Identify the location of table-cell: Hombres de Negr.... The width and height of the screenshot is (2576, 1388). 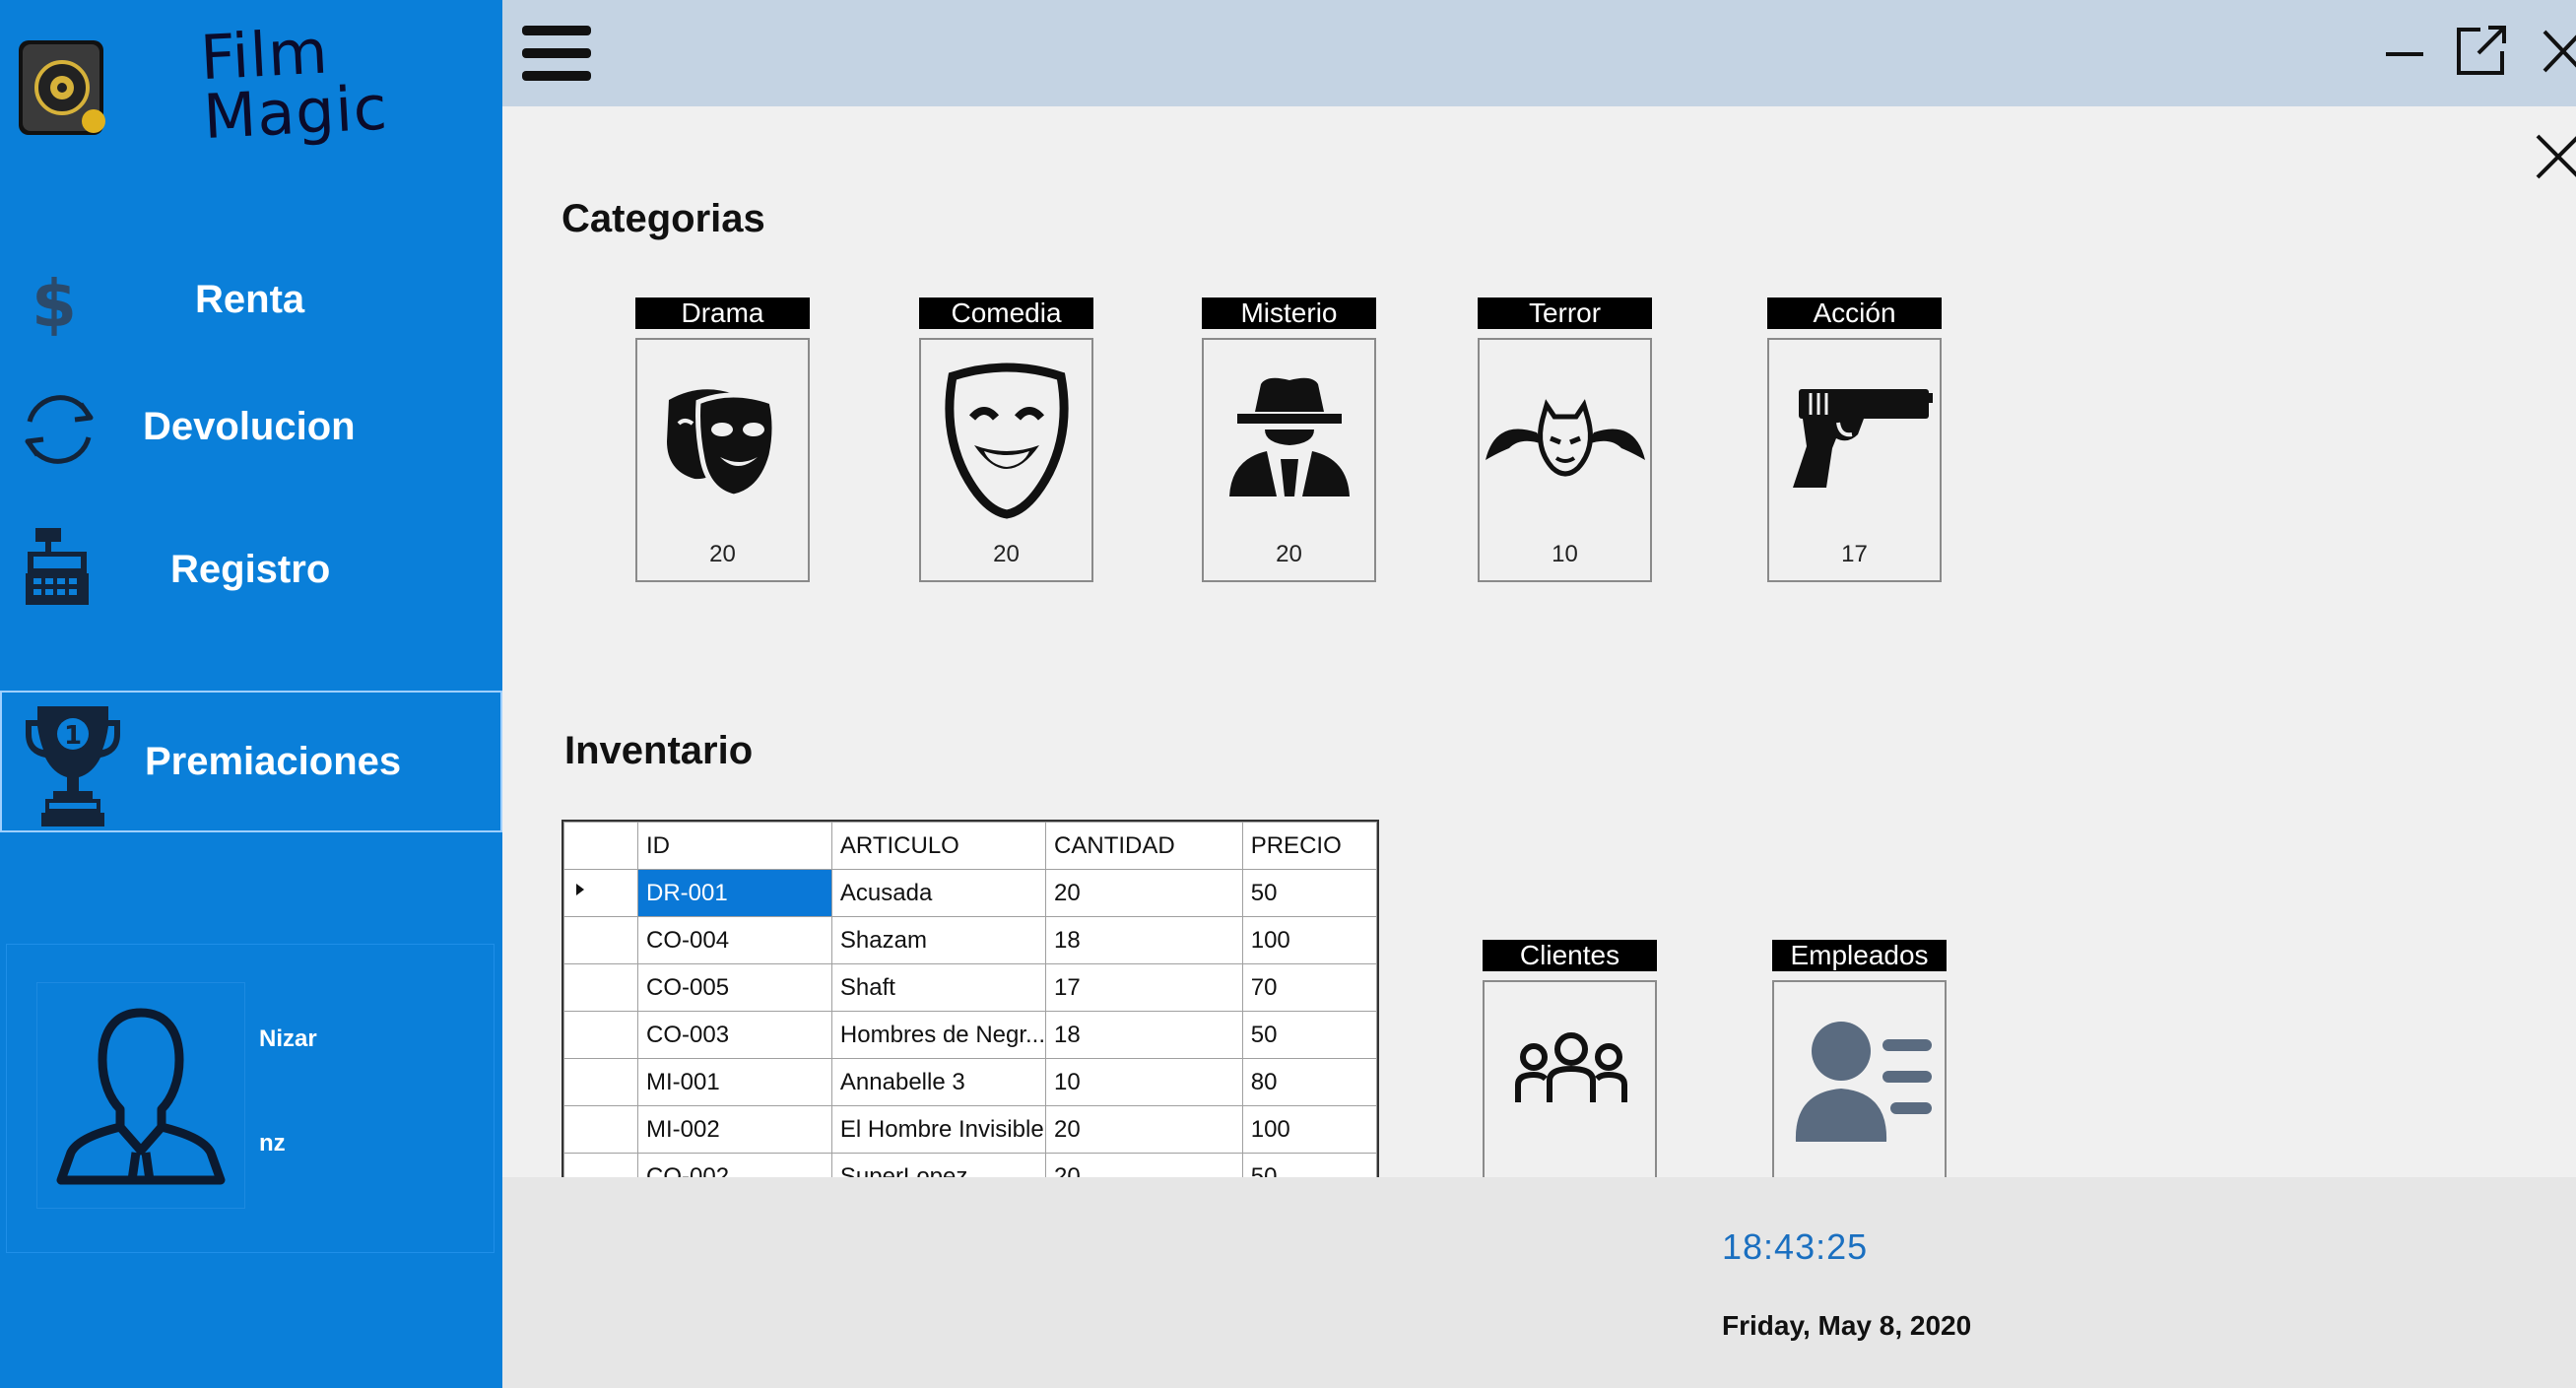
(939, 1035).